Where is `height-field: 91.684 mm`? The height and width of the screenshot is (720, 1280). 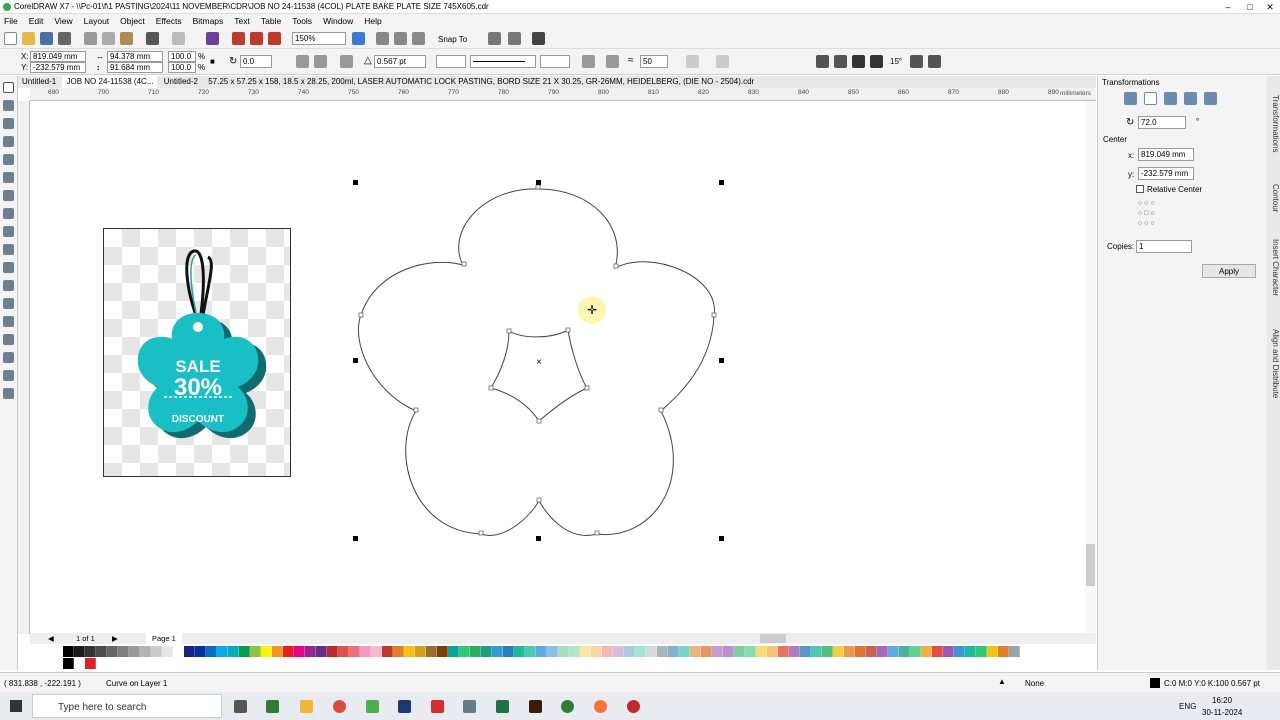
height-field: 91.684 mm is located at coordinates (135, 67).